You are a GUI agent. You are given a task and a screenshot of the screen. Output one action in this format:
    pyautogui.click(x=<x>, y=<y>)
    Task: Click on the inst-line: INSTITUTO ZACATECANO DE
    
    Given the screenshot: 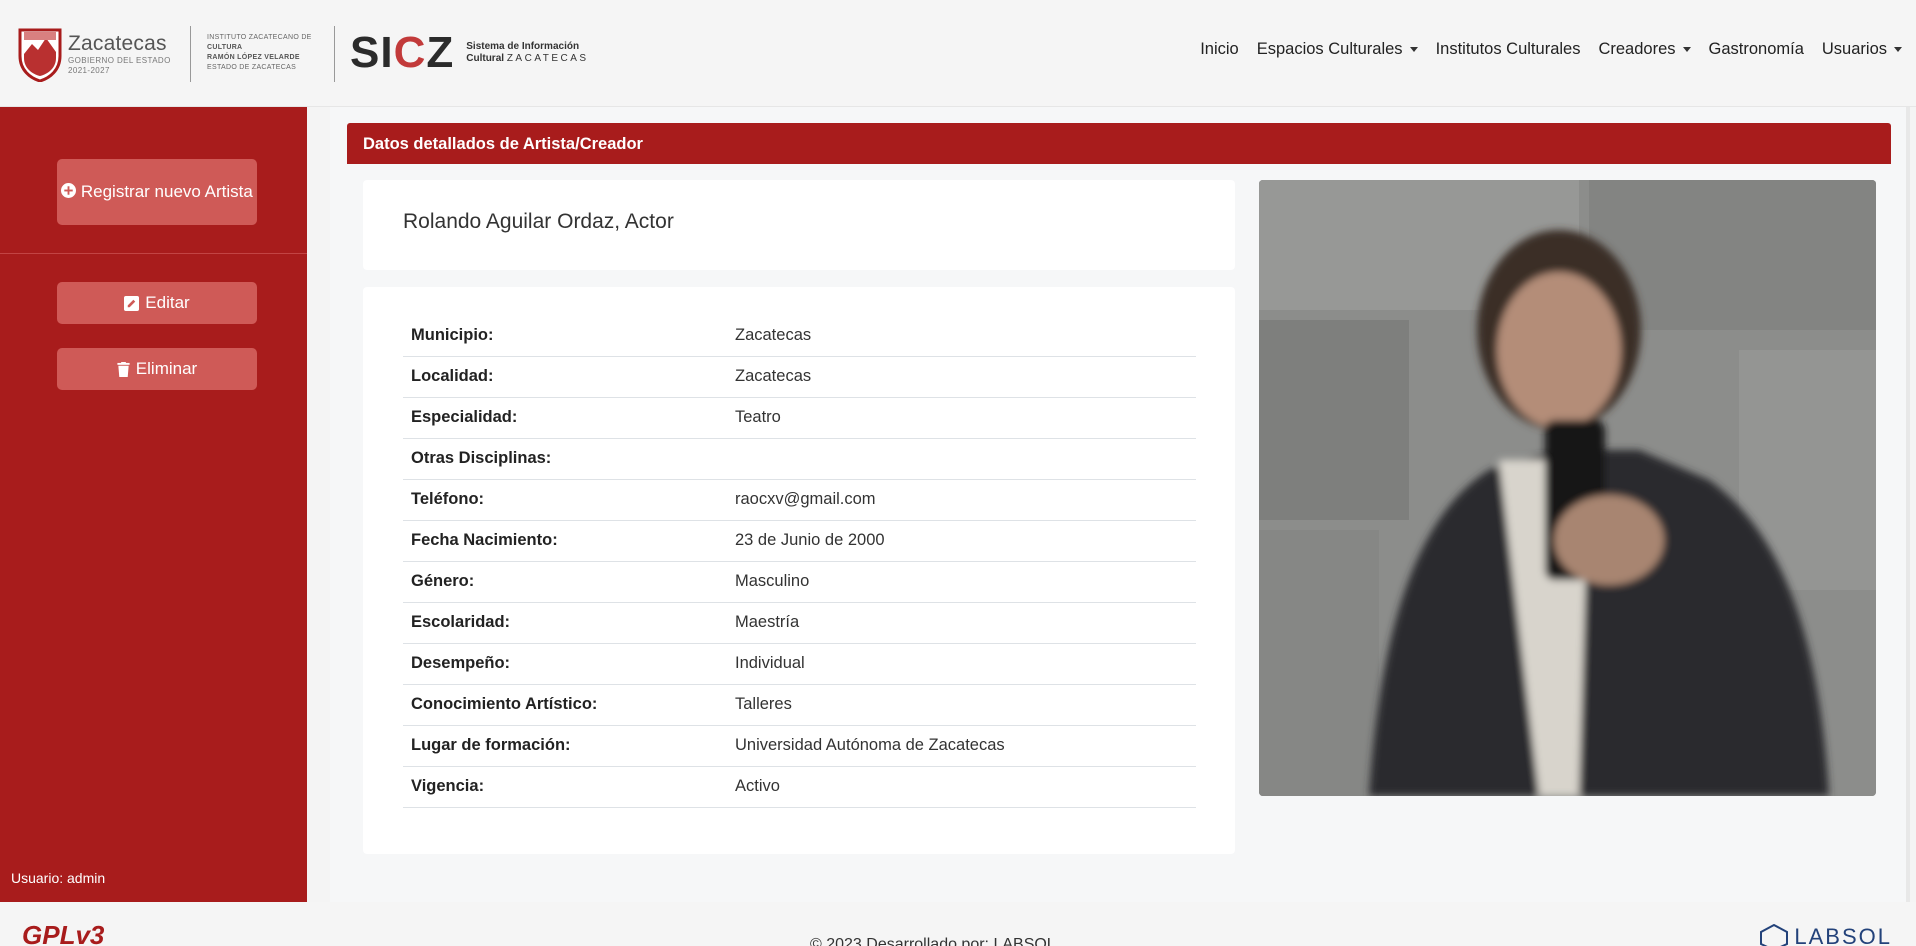 What is the action you would take?
    pyautogui.click(x=259, y=37)
    